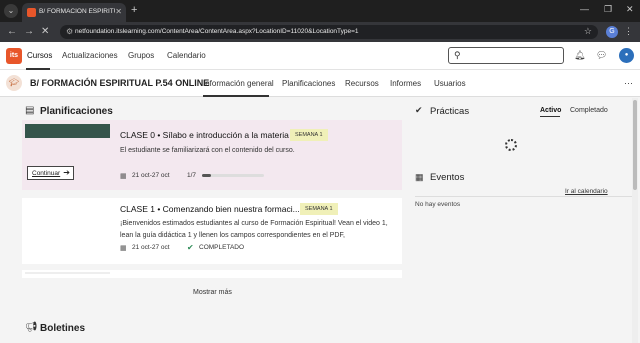  I want to click on course-icon: 🎓︎, so click(14, 83).